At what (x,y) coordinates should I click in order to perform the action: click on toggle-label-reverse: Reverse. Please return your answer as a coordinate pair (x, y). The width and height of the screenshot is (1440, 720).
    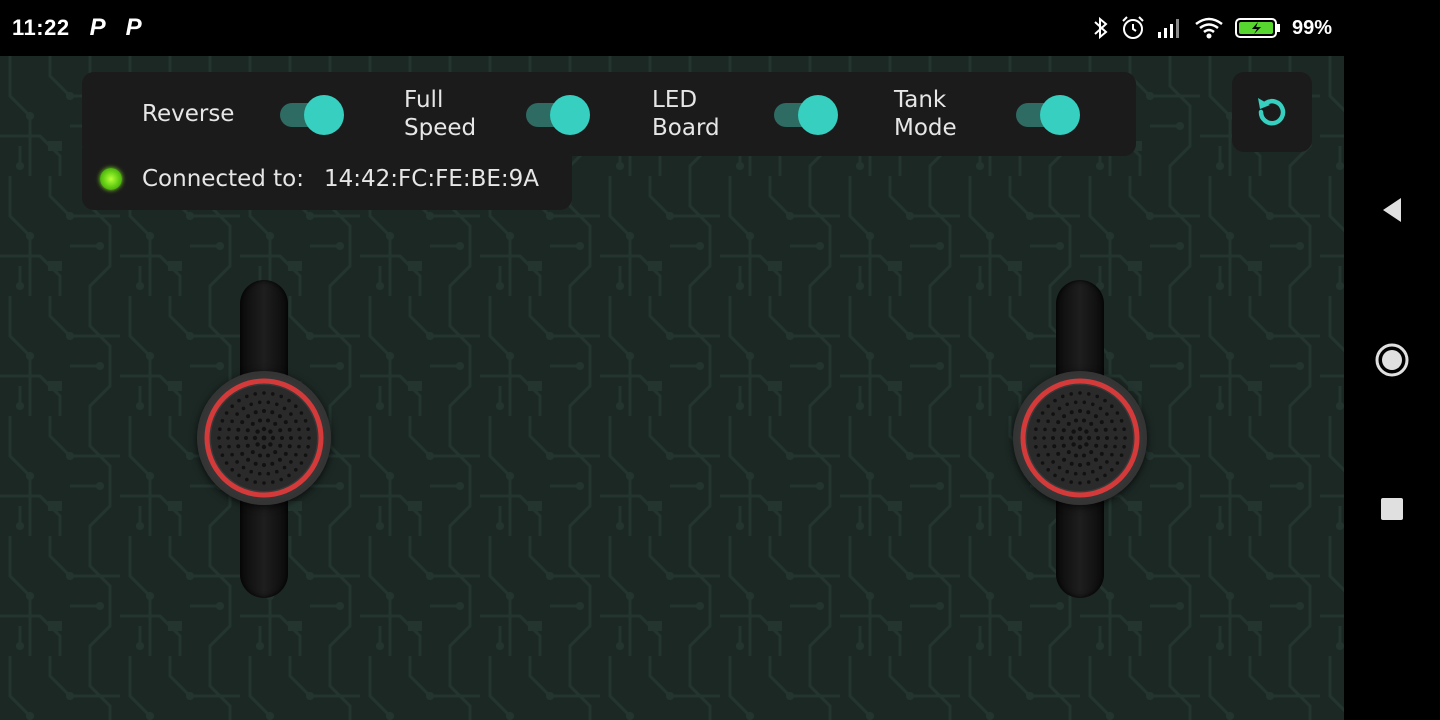
    Looking at the image, I should click on (188, 114).